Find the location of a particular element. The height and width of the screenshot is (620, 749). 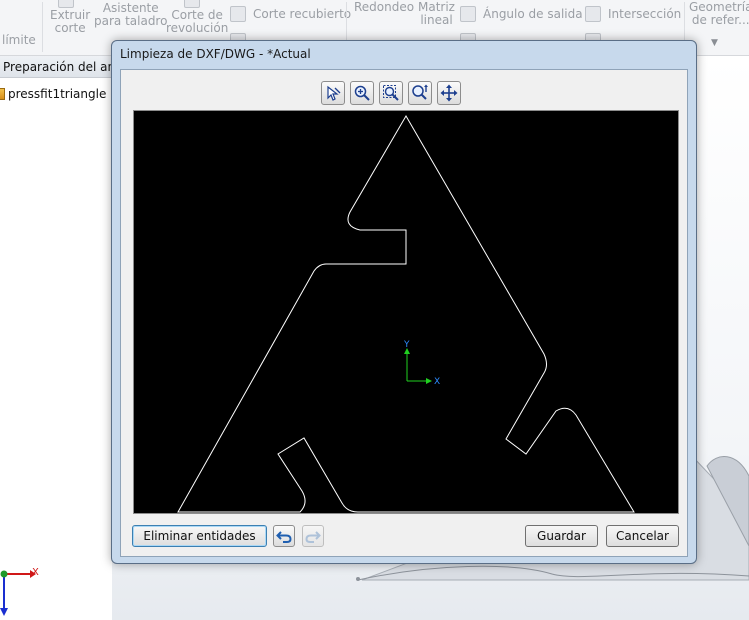

extrude-cut-icon is located at coordinates (66, 4).